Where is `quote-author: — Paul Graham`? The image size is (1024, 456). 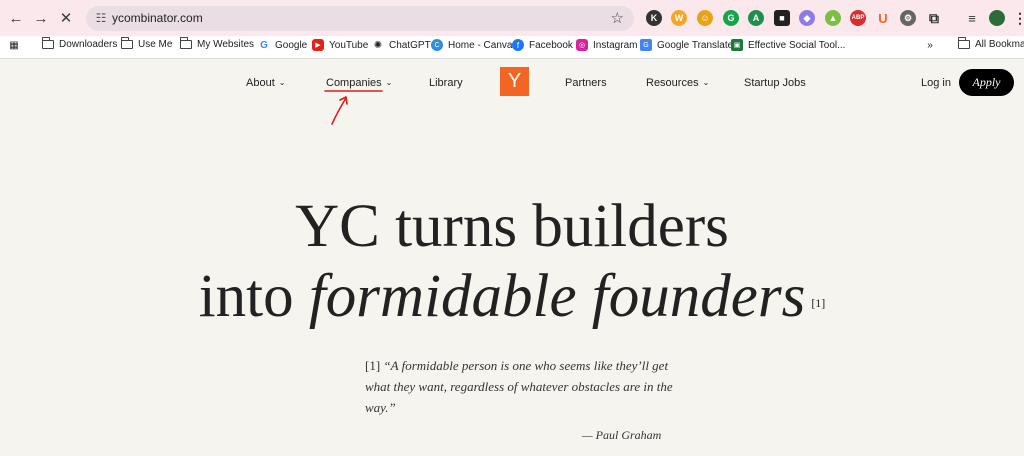
quote-author: — Paul Graham is located at coordinates (622, 435).